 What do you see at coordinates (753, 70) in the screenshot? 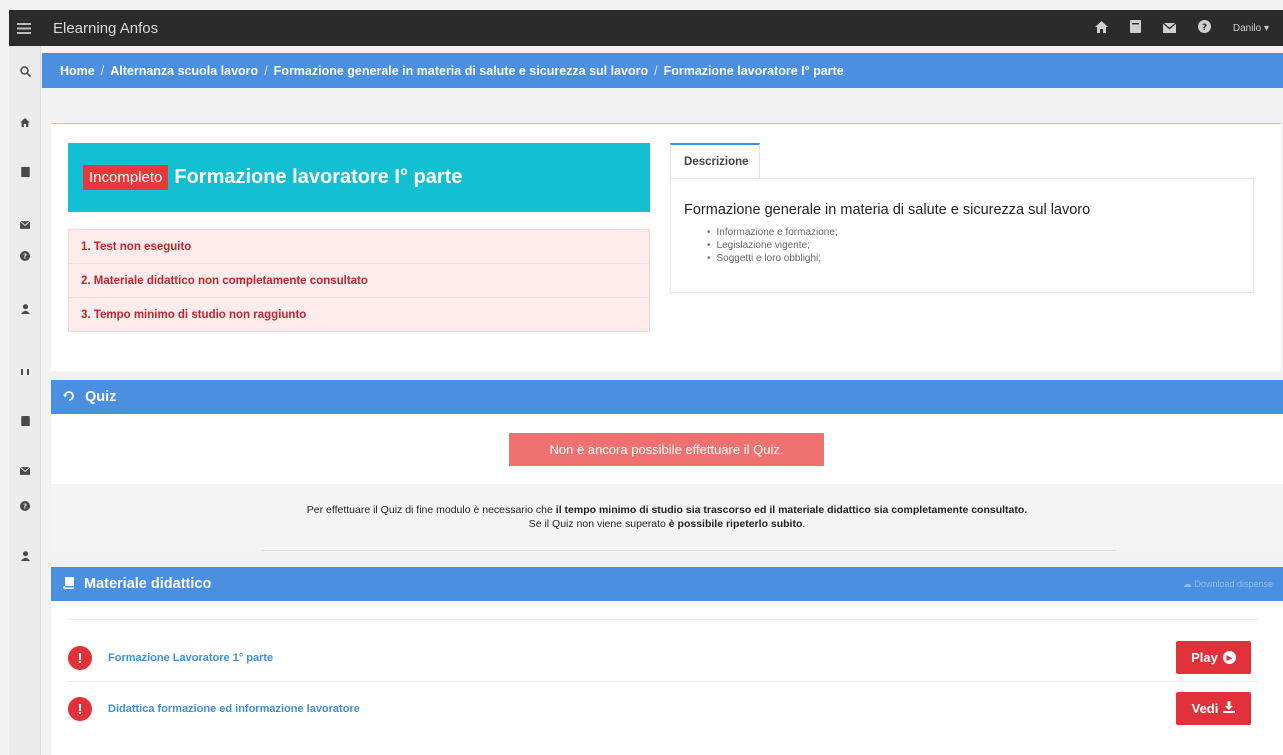
I see `breadcrumb-current: Formazione lavoratore I° parte` at bounding box center [753, 70].